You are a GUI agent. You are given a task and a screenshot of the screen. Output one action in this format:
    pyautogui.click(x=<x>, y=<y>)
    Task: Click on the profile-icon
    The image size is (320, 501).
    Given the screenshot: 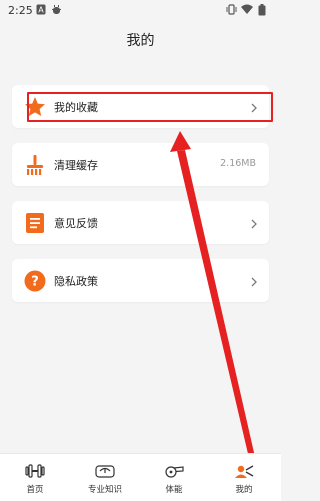 What is the action you would take?
    pyautogui.click(x=244, y=471)
    